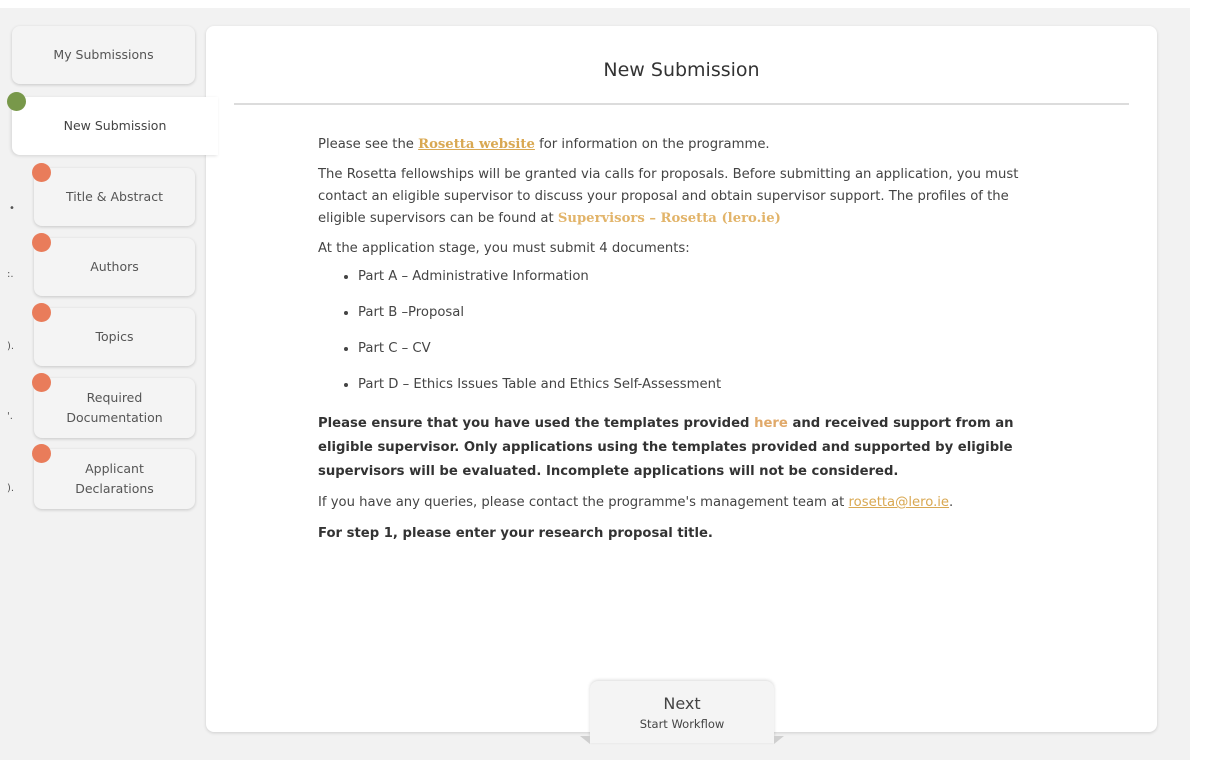 The height and width of the screenshot is (760, 1205). I want to click on step-authors: Authors, so click(114, 267).